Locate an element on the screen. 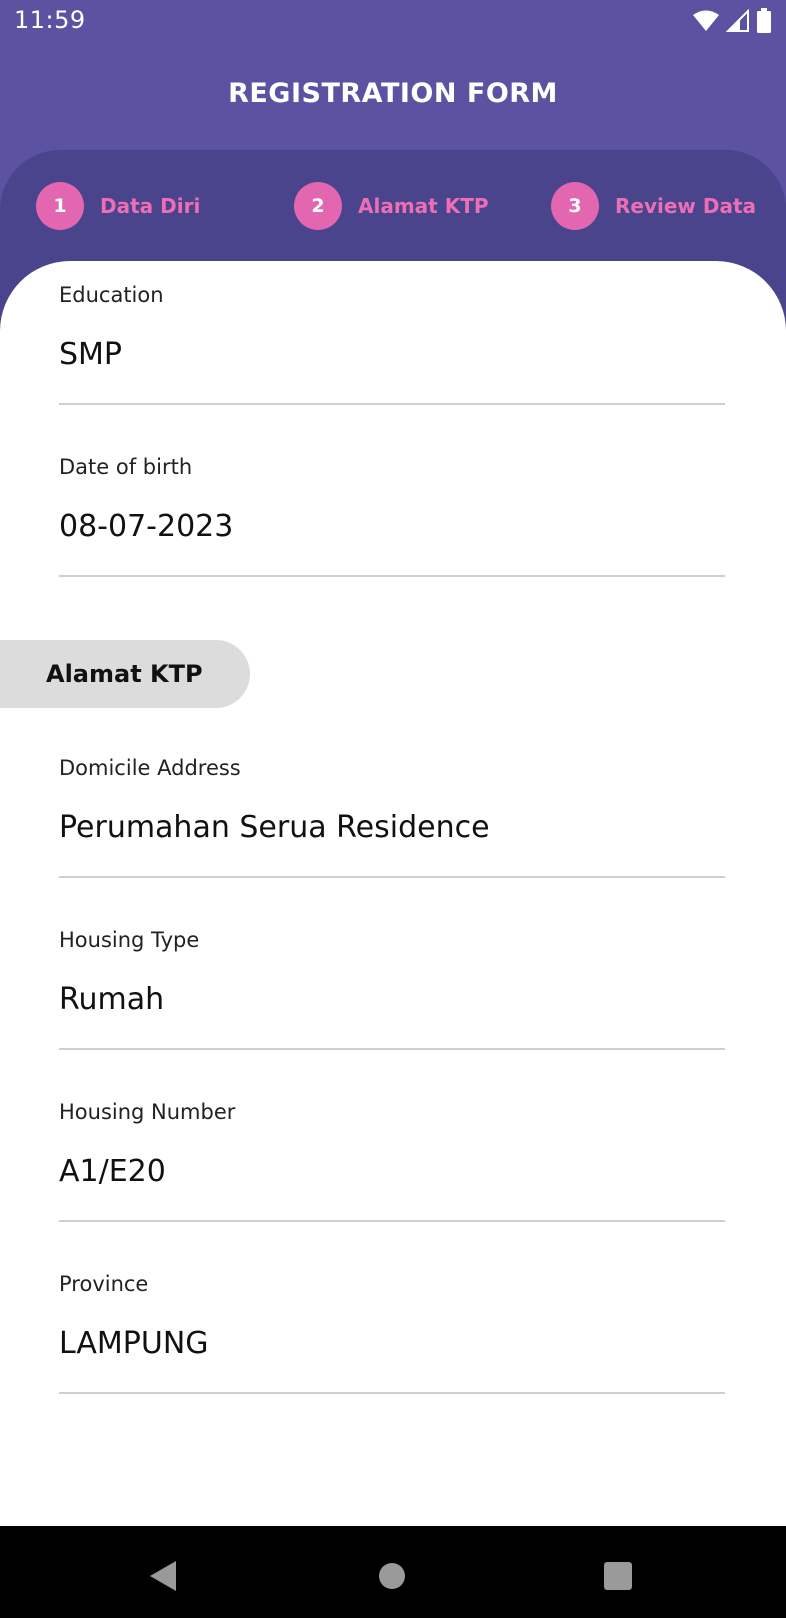 This screenshot has width=786, height=1618. domicile-address-value: Perumahan Serua Residence is located at coordinates (274, 827).